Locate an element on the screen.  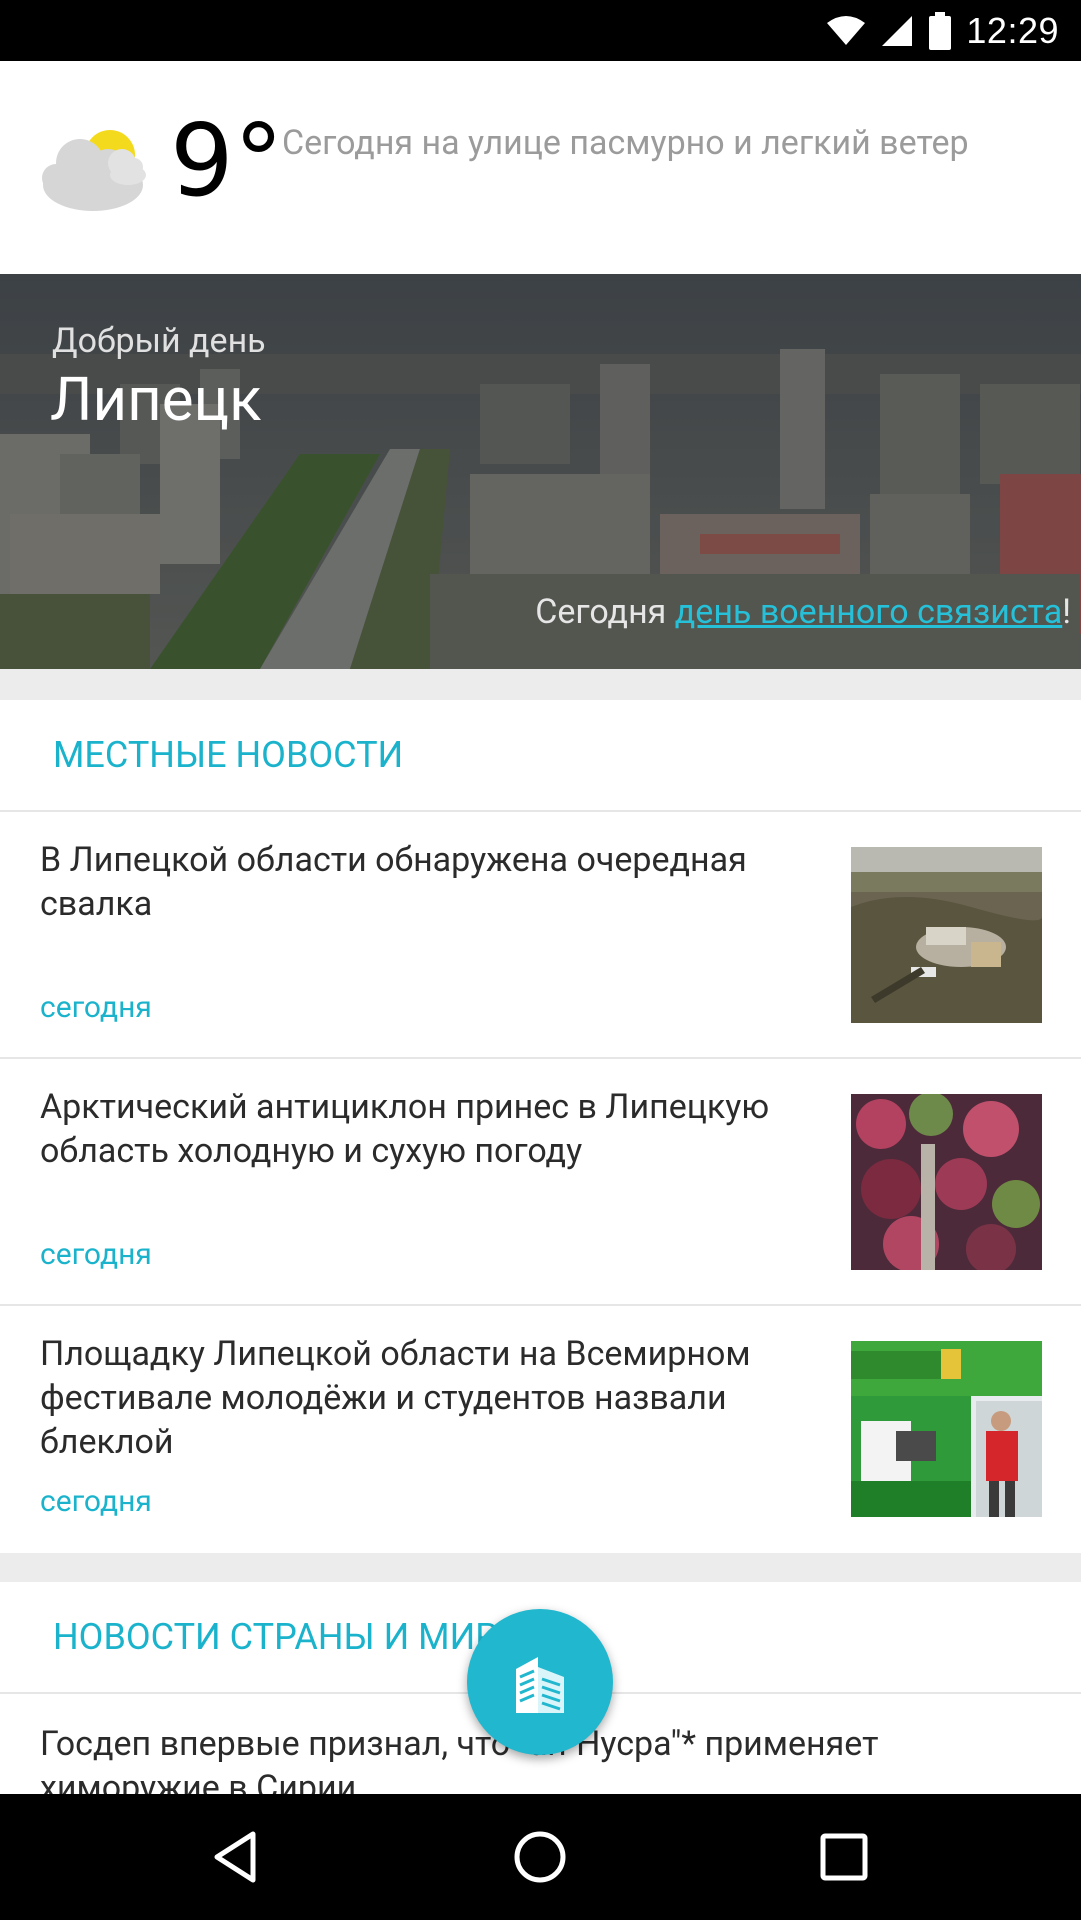
navigation-bar is located at coordinates (540, 1857).